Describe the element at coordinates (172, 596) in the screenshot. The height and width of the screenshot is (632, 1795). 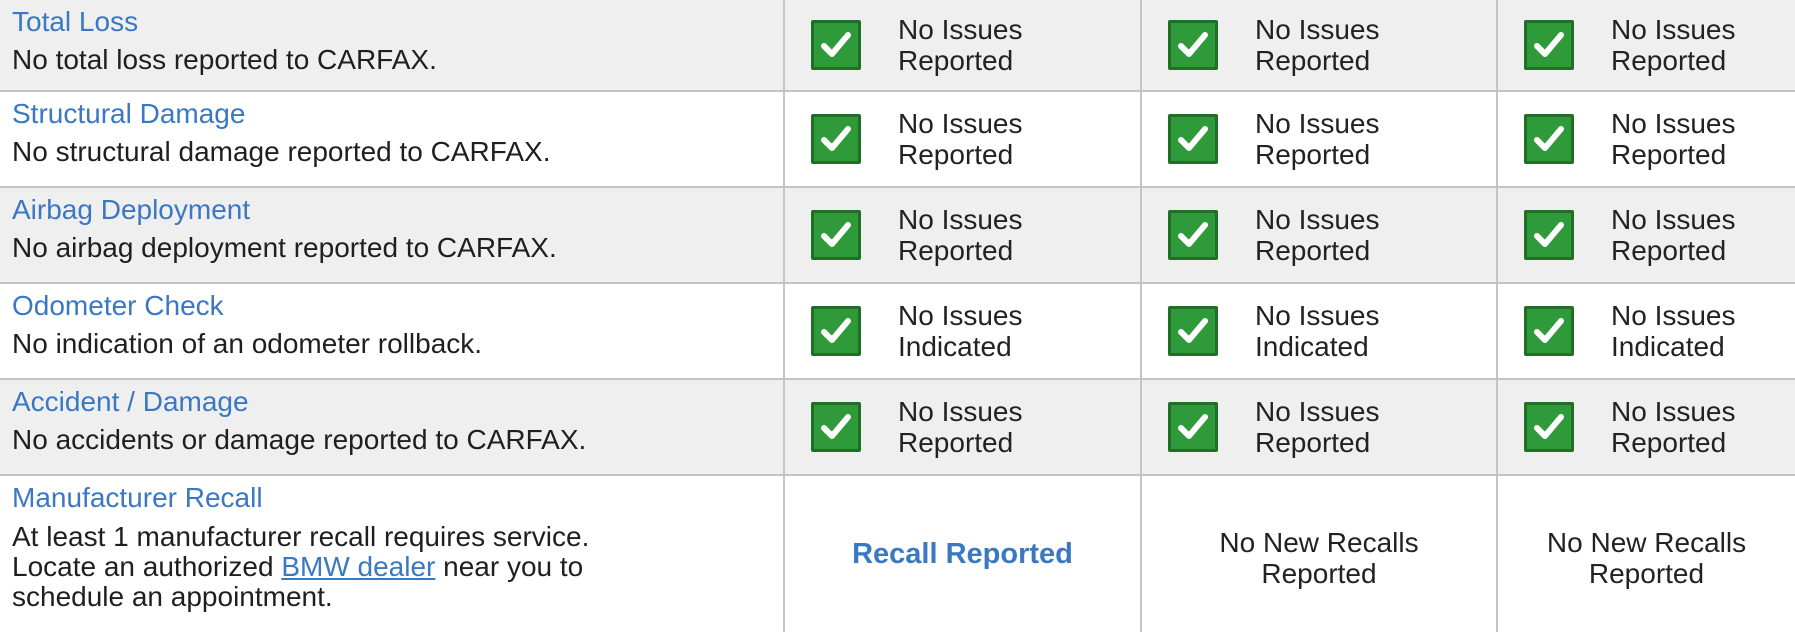
I see `recall-desc-line3: schedule an appointment.` at that location.